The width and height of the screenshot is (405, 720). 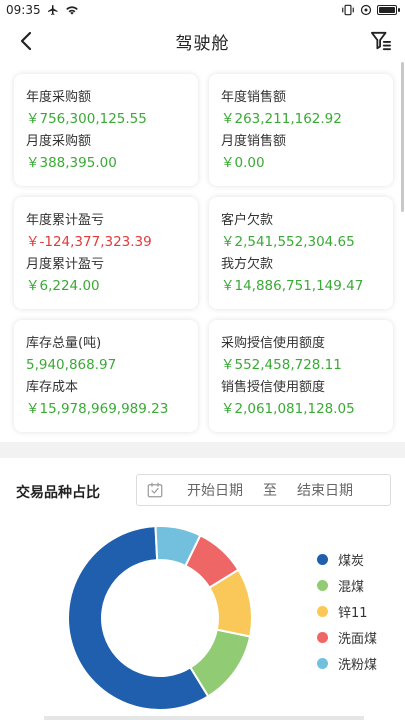 I want to click on legend-label: 锌11, so click(x=353, y=613).